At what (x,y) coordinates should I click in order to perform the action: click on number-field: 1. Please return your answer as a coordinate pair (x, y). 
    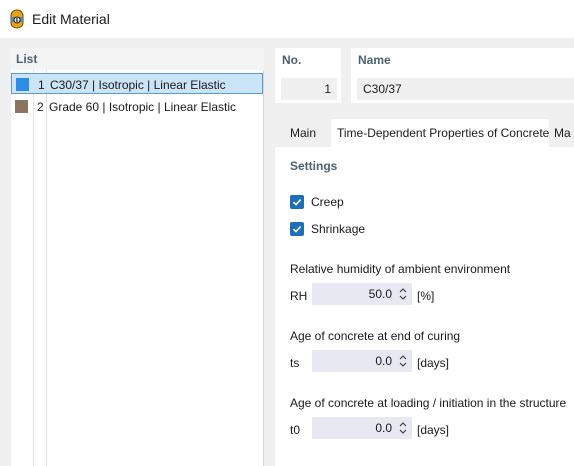
    Looking at the image, I should click on (309, 89).